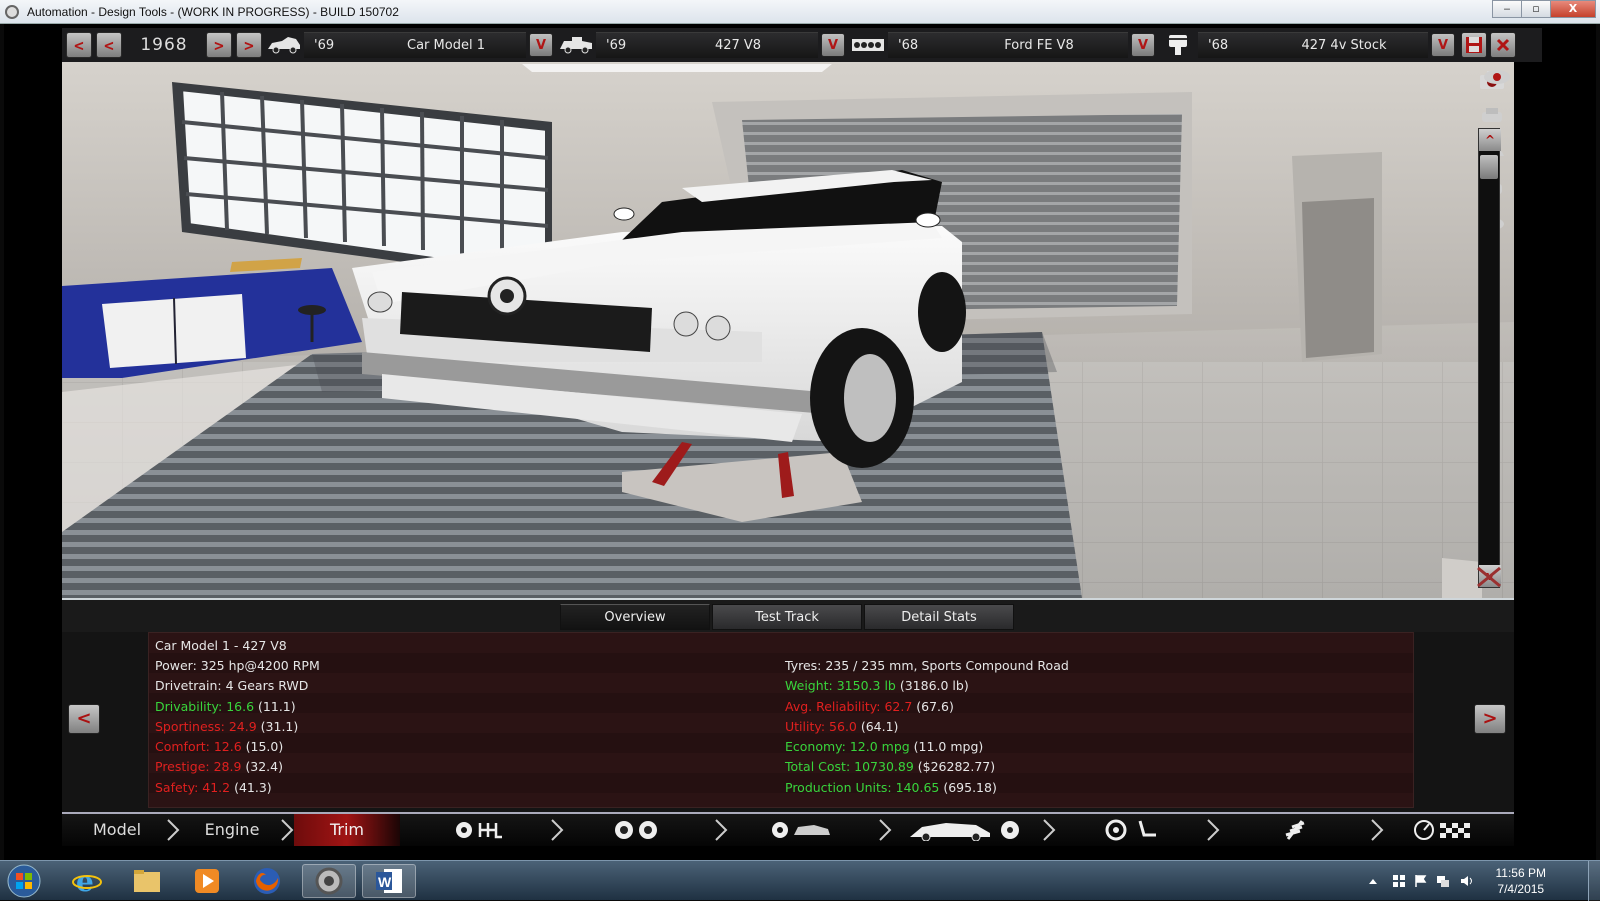 The image size is (1600, 901). Describe the element at coordinates (1467, 881) in the screenshot. I see `volume-icon` at that location.